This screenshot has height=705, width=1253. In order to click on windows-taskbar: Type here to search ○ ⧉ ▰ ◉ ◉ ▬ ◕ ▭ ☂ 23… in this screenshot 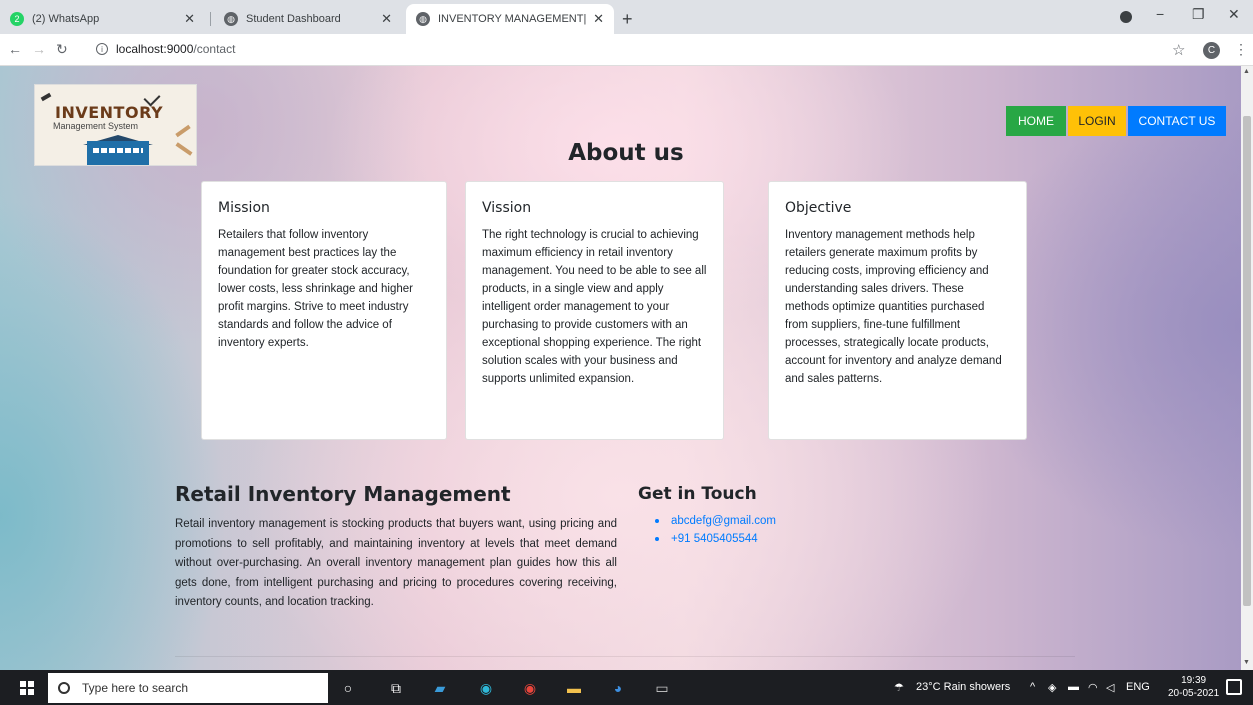, I will do `click(626, 687)`.